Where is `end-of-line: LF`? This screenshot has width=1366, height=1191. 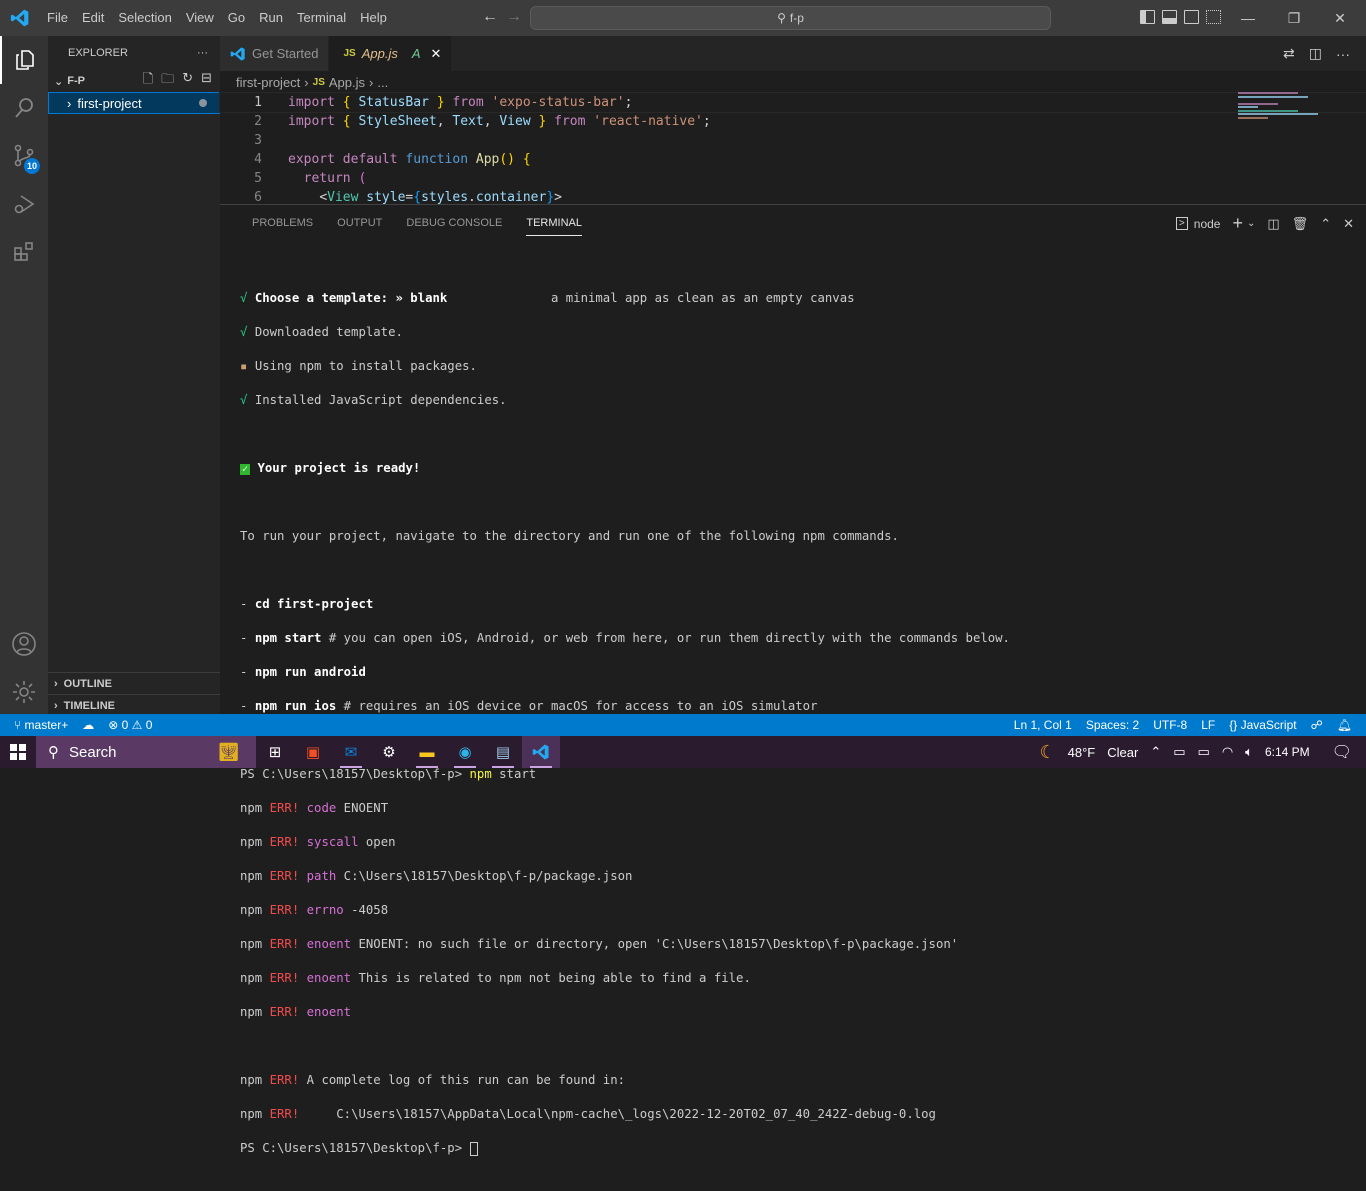
end-of-line: LF is located at coordinates (1208, 725).